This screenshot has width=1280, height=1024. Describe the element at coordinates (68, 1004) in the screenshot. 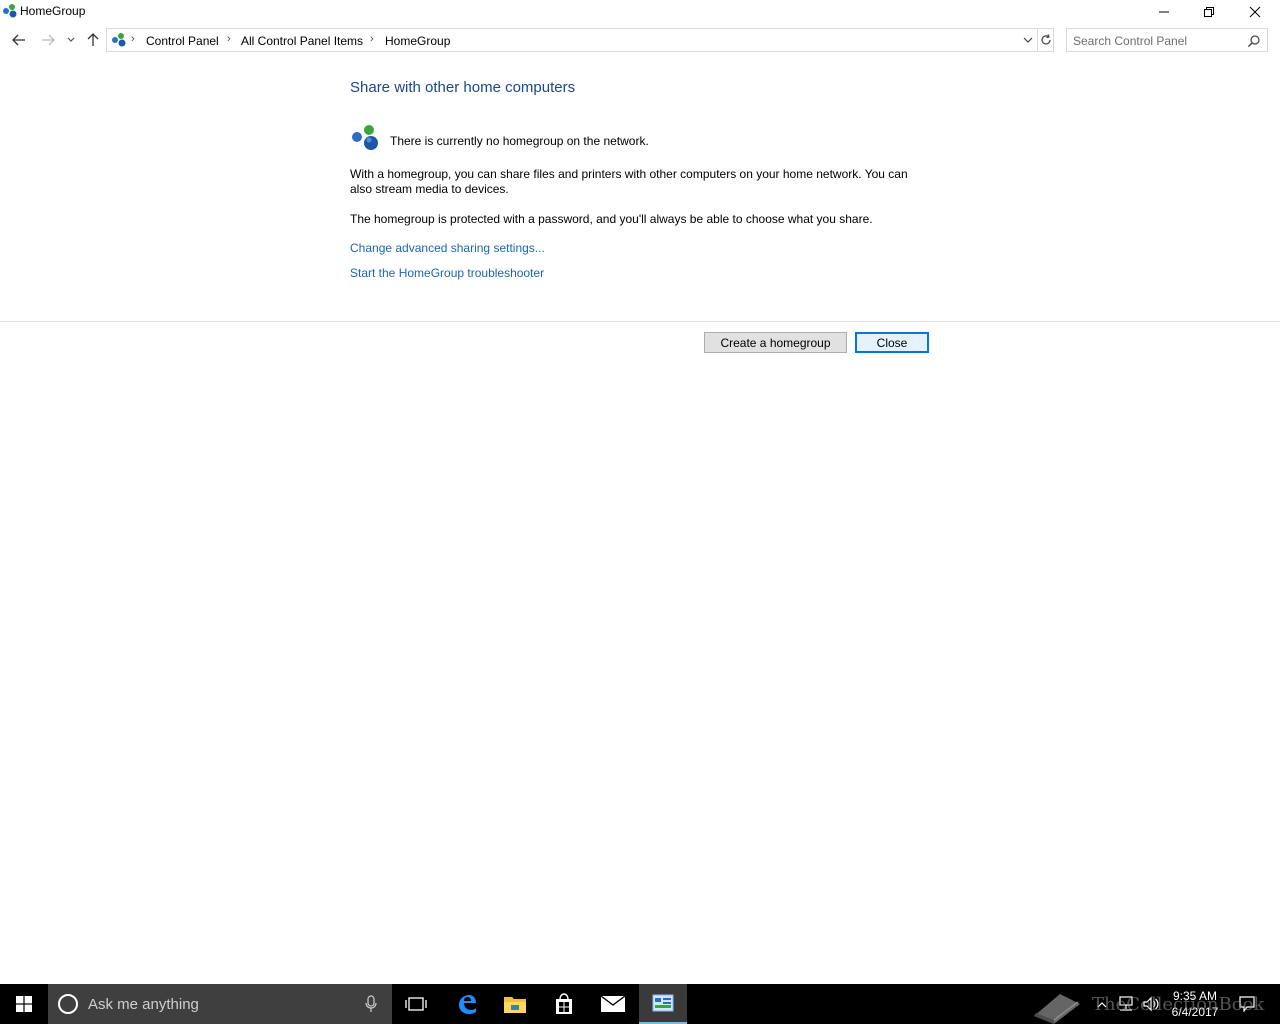

I see `cortana-icon` at that location.